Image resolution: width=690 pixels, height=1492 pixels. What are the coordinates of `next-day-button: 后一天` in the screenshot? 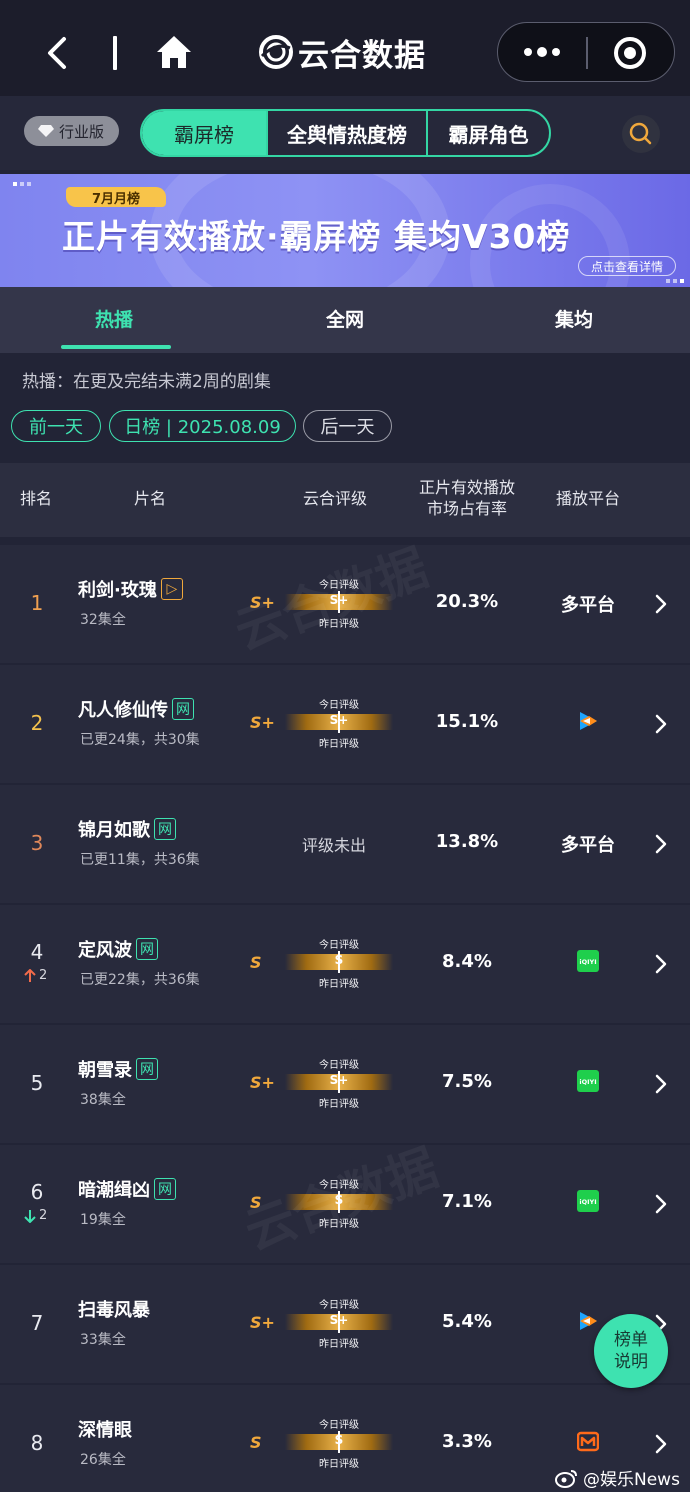 It's located at (347, 426).